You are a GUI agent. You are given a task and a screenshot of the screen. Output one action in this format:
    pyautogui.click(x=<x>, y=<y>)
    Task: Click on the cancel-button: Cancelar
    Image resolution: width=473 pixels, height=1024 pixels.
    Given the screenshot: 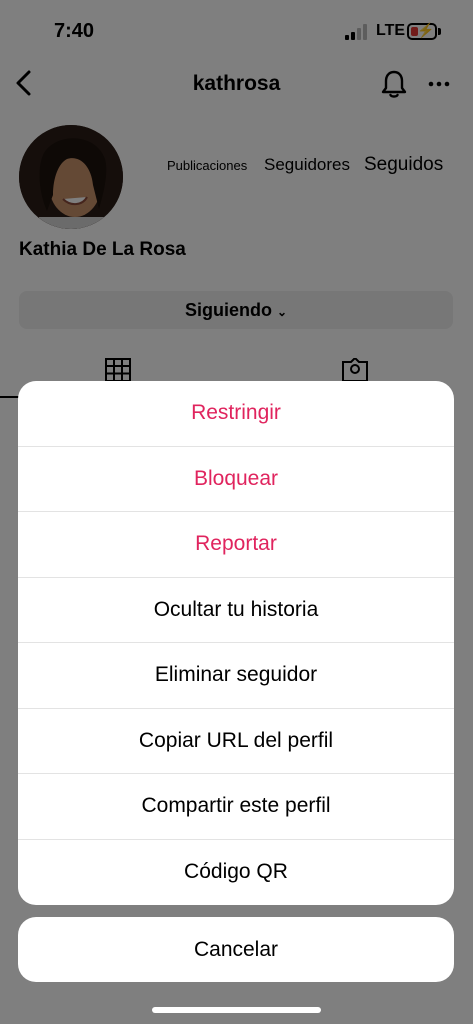 What is the action you would take?
    pyautogui.click(x=236, y=949)
    